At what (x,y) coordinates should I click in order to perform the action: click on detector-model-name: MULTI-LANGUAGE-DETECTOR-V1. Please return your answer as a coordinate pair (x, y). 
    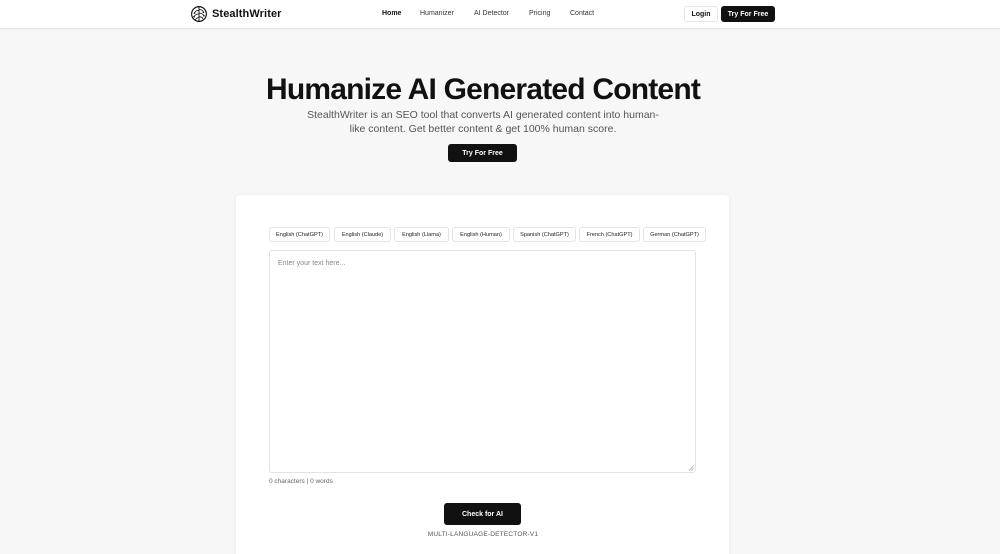
    Looking at the image, I should click on (483, 534).